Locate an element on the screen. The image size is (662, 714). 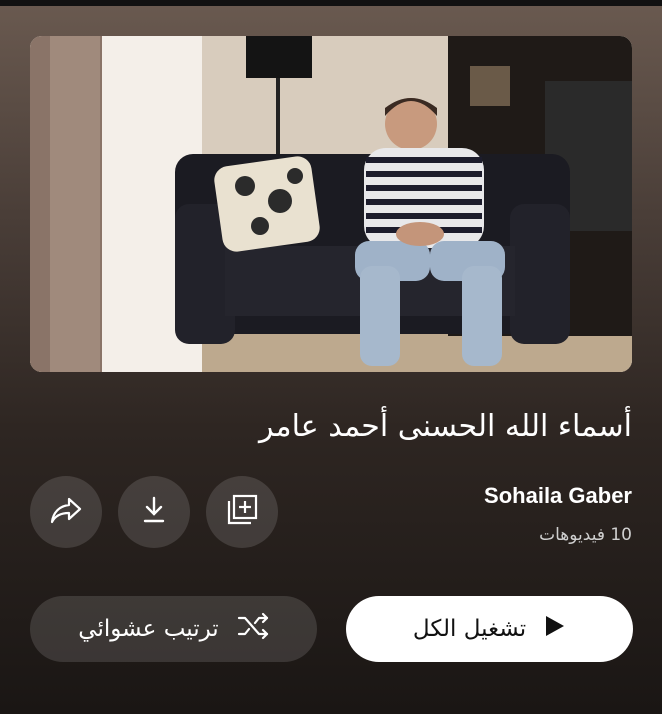
play-icon is located at coordinates (555, 629).